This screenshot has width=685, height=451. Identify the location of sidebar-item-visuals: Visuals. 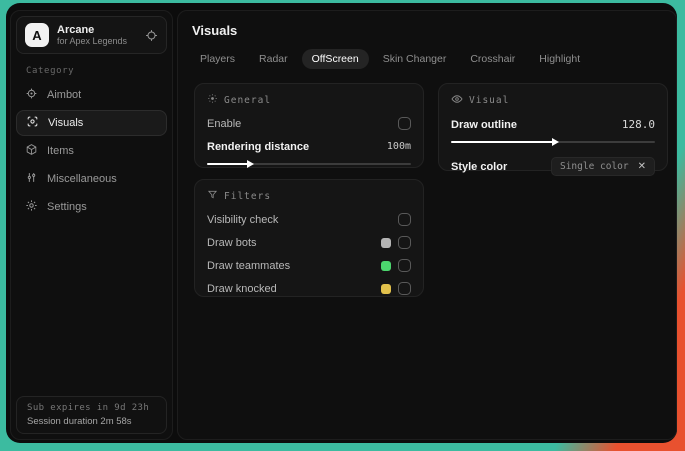
(91, 123).